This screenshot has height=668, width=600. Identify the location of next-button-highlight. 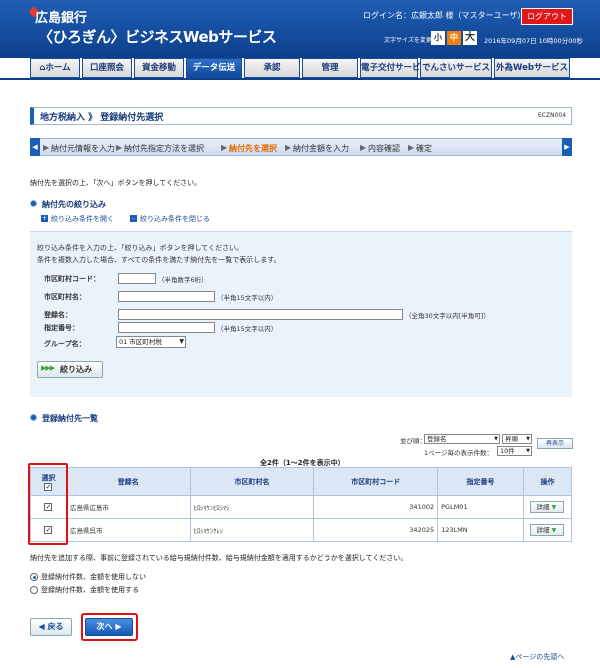
(109, 627).